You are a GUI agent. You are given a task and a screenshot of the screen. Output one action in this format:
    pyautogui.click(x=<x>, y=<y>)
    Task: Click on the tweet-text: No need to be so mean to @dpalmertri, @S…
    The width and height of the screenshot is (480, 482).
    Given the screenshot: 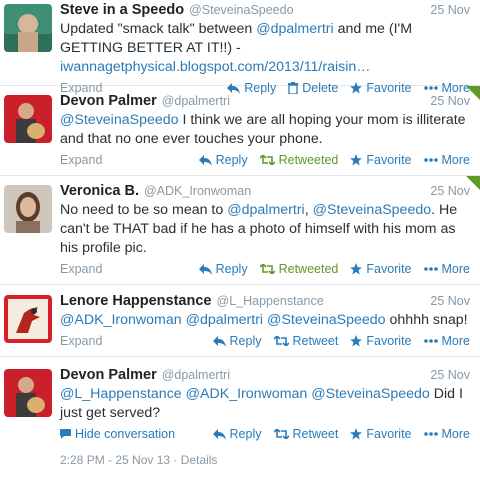 What is the action you would take?
    pyautogui.click(x=265, y=229)
    